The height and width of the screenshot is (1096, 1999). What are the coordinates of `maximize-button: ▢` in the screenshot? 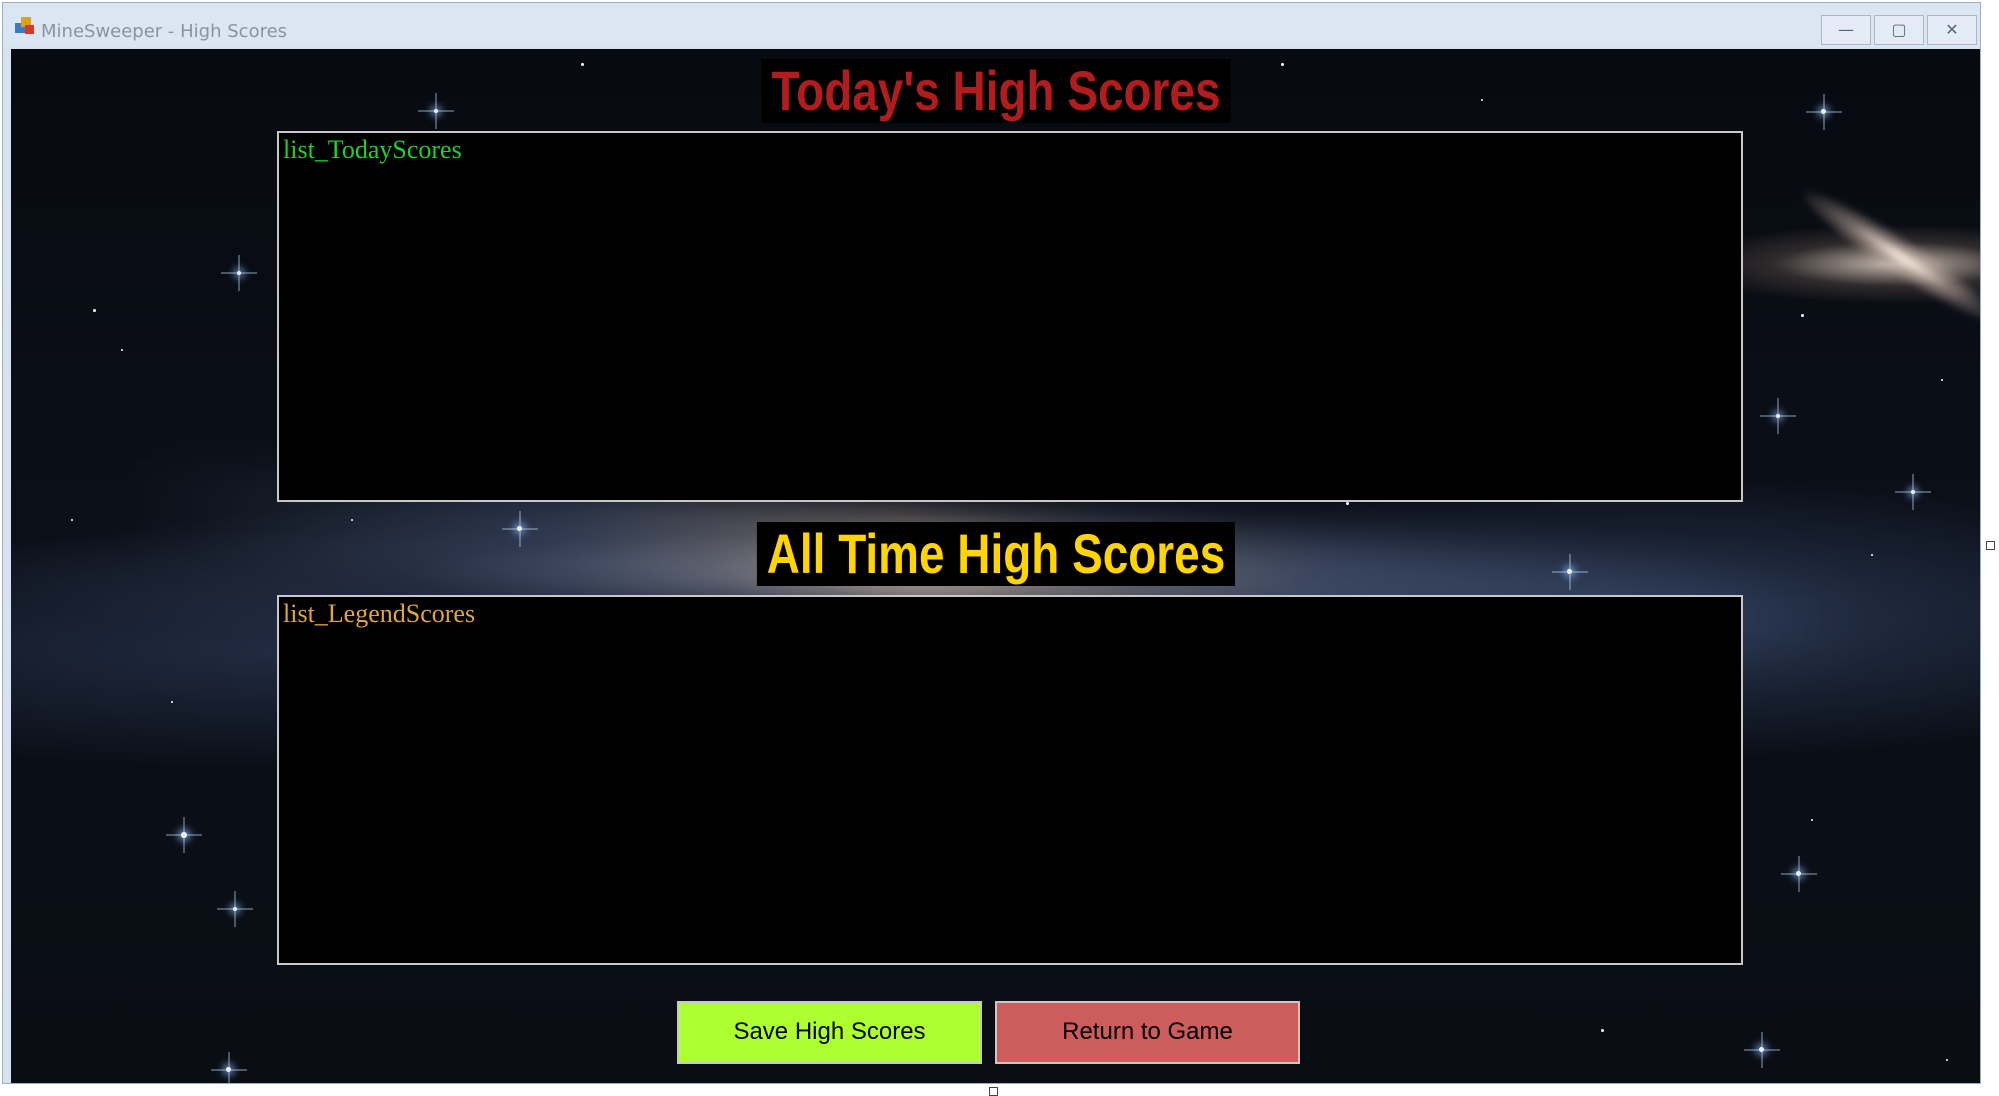 It's located at (1899, 30).